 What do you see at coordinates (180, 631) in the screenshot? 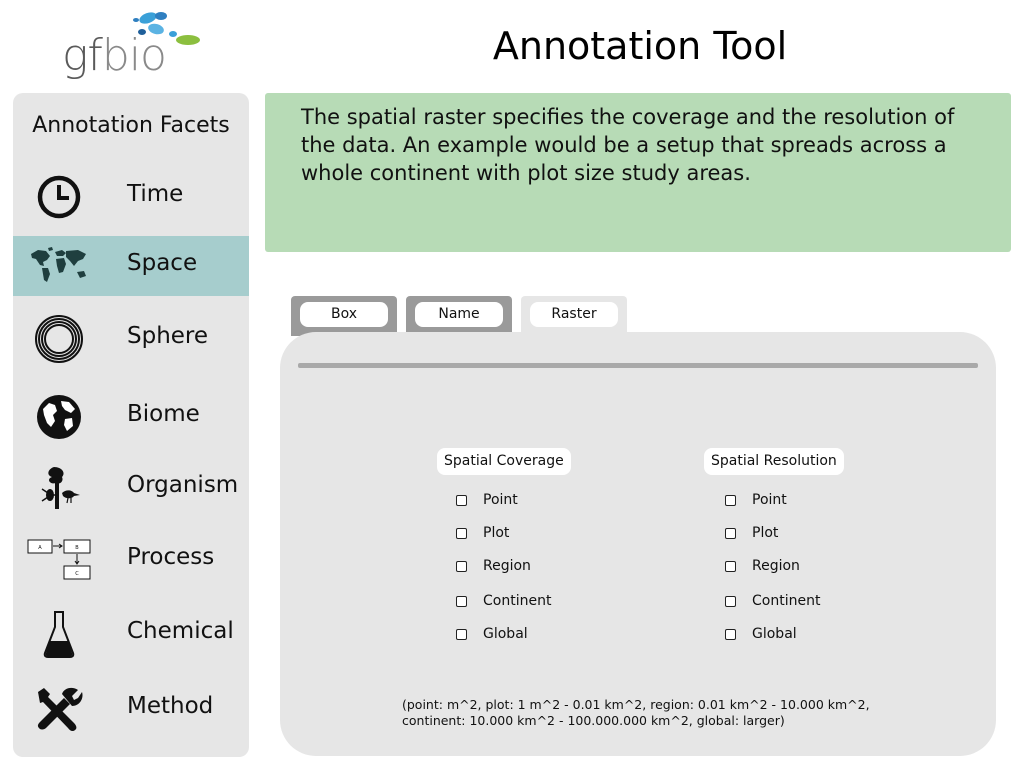
I see `sidebar-item-label: Chemical` at bounding box center [180, 631].